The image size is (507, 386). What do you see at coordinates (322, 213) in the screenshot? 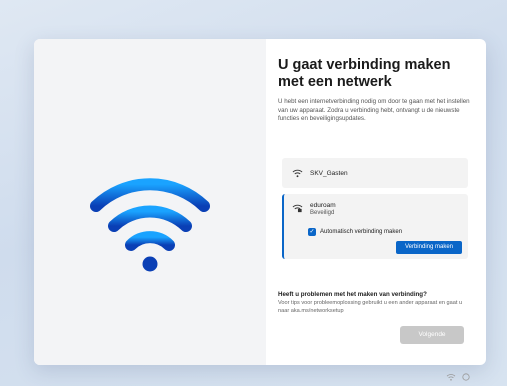
I see `network-status: Beveiligd` at bounding box center [322, 213].